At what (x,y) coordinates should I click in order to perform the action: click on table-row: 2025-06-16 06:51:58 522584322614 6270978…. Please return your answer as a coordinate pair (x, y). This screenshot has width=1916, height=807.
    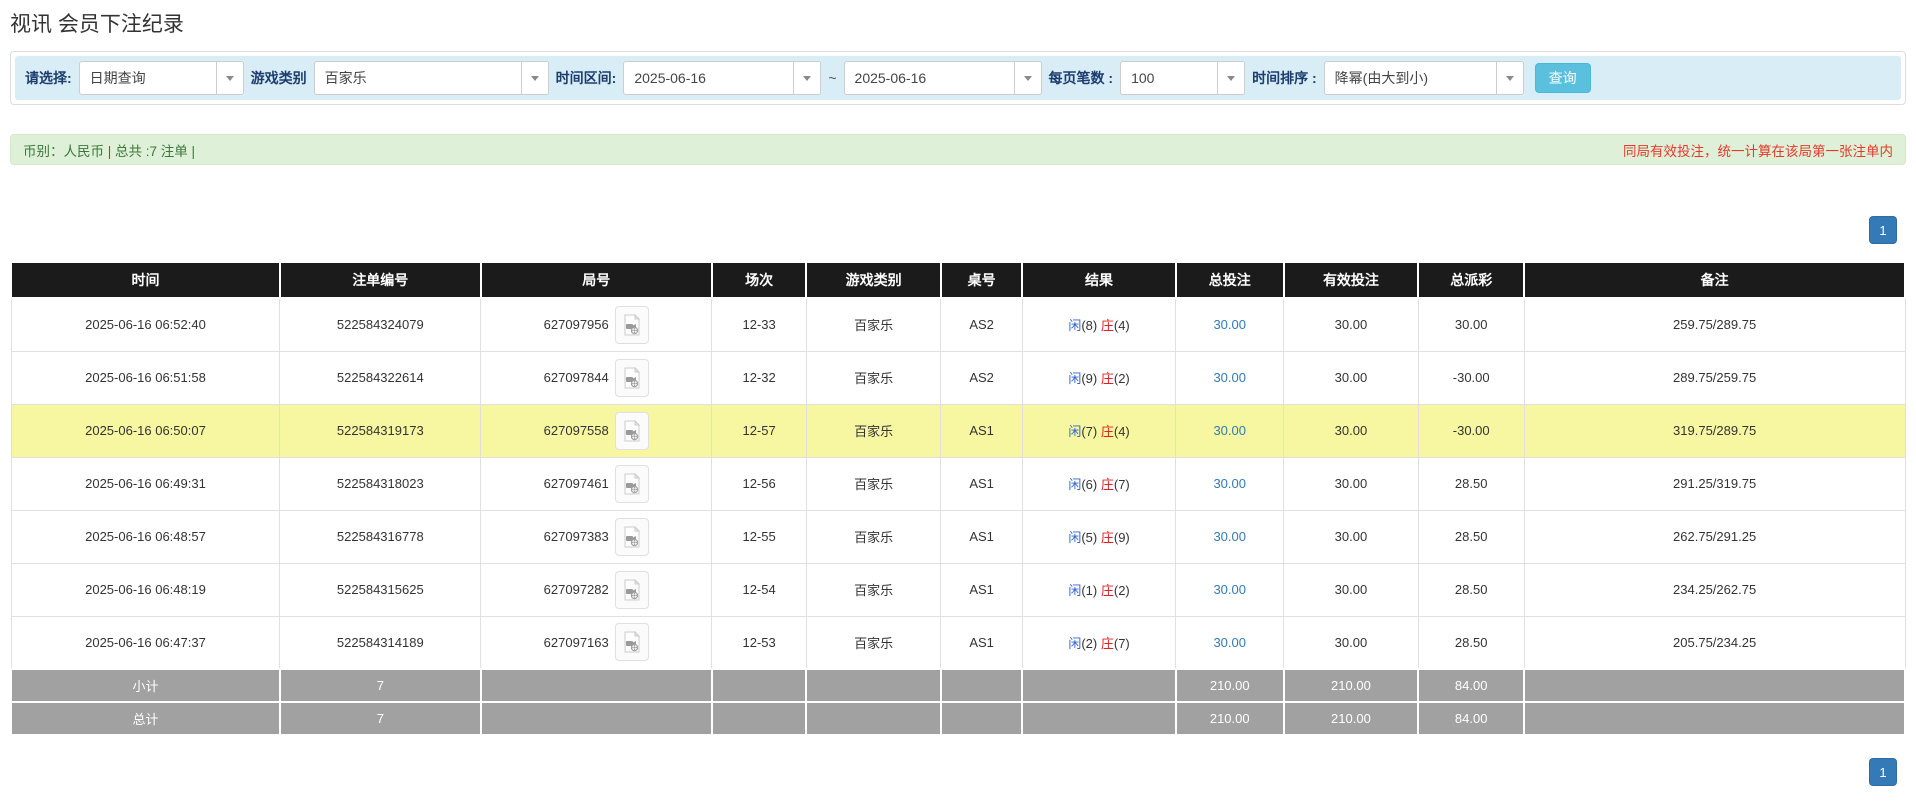
    Looking at the image, I should click on (958, 377).